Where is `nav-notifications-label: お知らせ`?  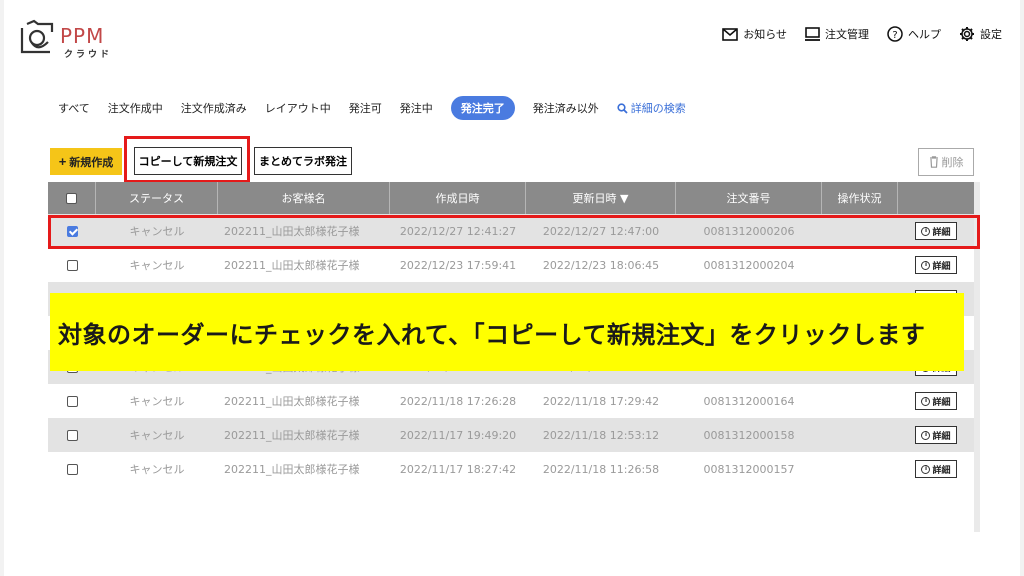
nav-notifications-label: お知らせ is located at coordinates (765, 34).